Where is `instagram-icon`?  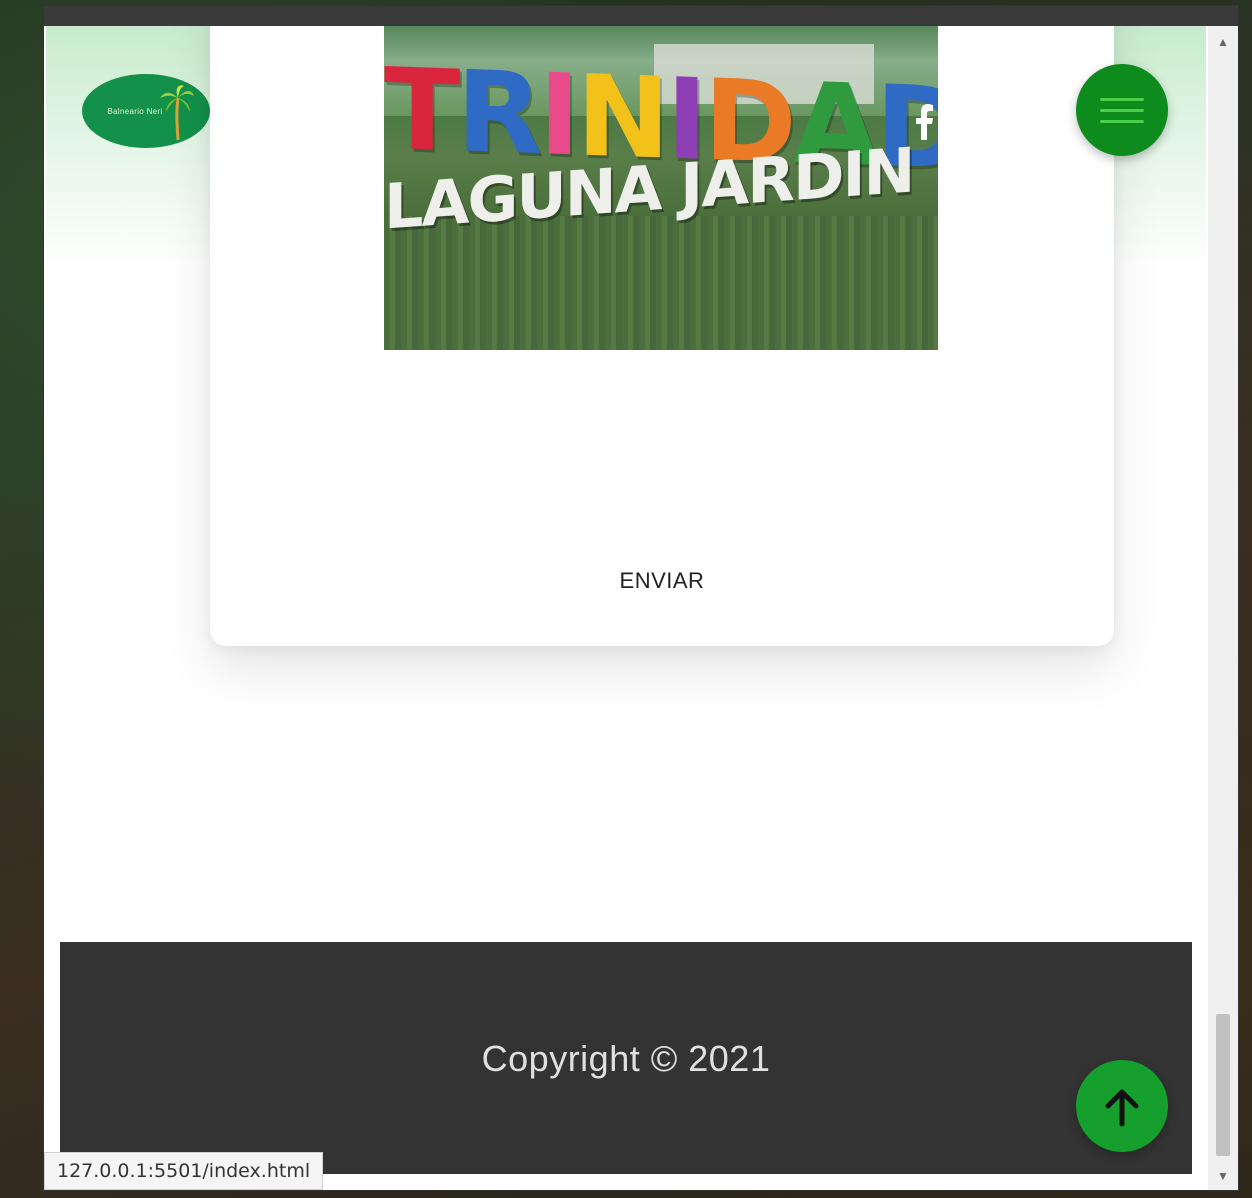
instagram-icon is located at coordinates (976, 122).